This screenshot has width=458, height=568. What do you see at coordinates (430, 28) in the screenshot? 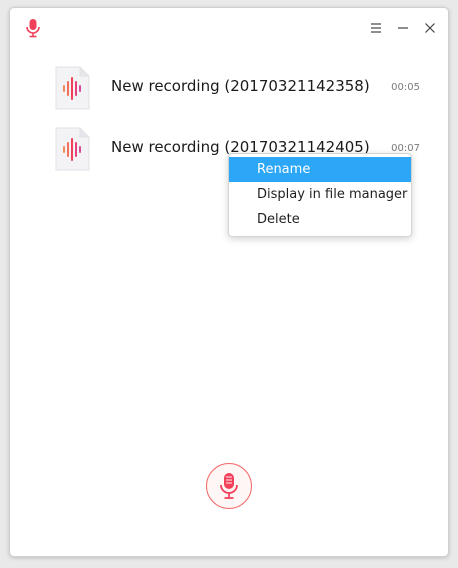
I see `close-icon` at bounding box center [430, 28].